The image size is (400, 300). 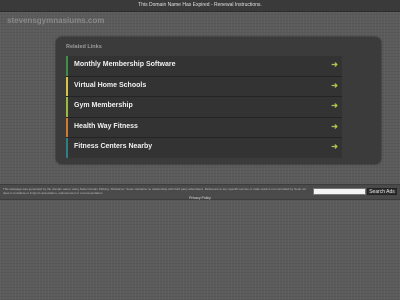 I want to click on related-links-title: Related Links, so click(x=84, y=47).